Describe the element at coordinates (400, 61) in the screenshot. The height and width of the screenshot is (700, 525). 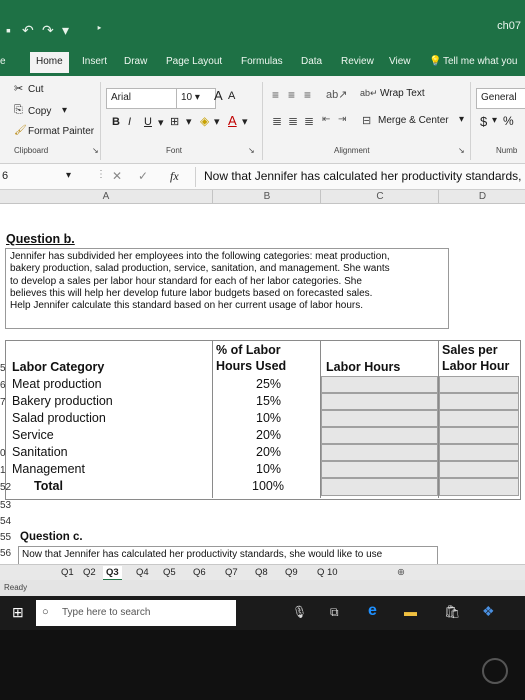
I see `tab-view: View` at that location.